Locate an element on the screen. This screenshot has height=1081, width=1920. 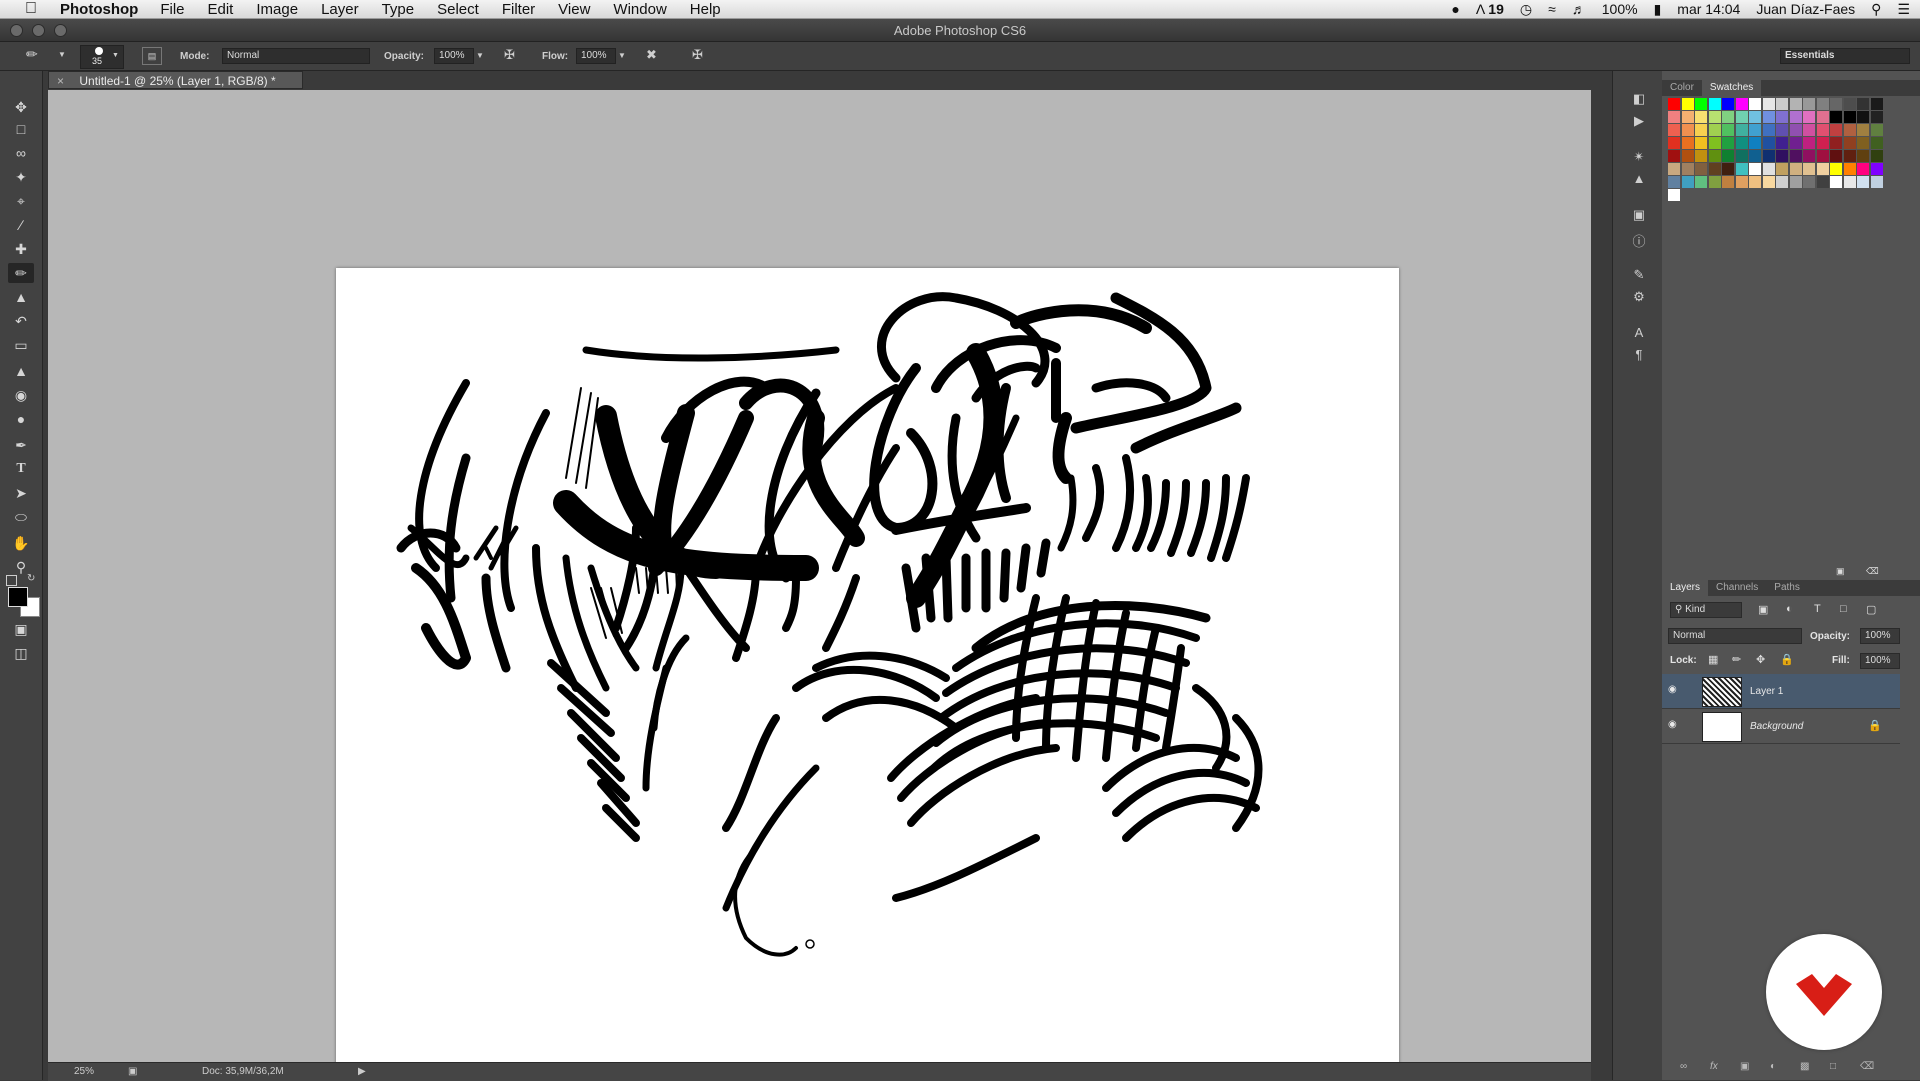
volume-icon: ♬ is located at coordinates (1579, 9).